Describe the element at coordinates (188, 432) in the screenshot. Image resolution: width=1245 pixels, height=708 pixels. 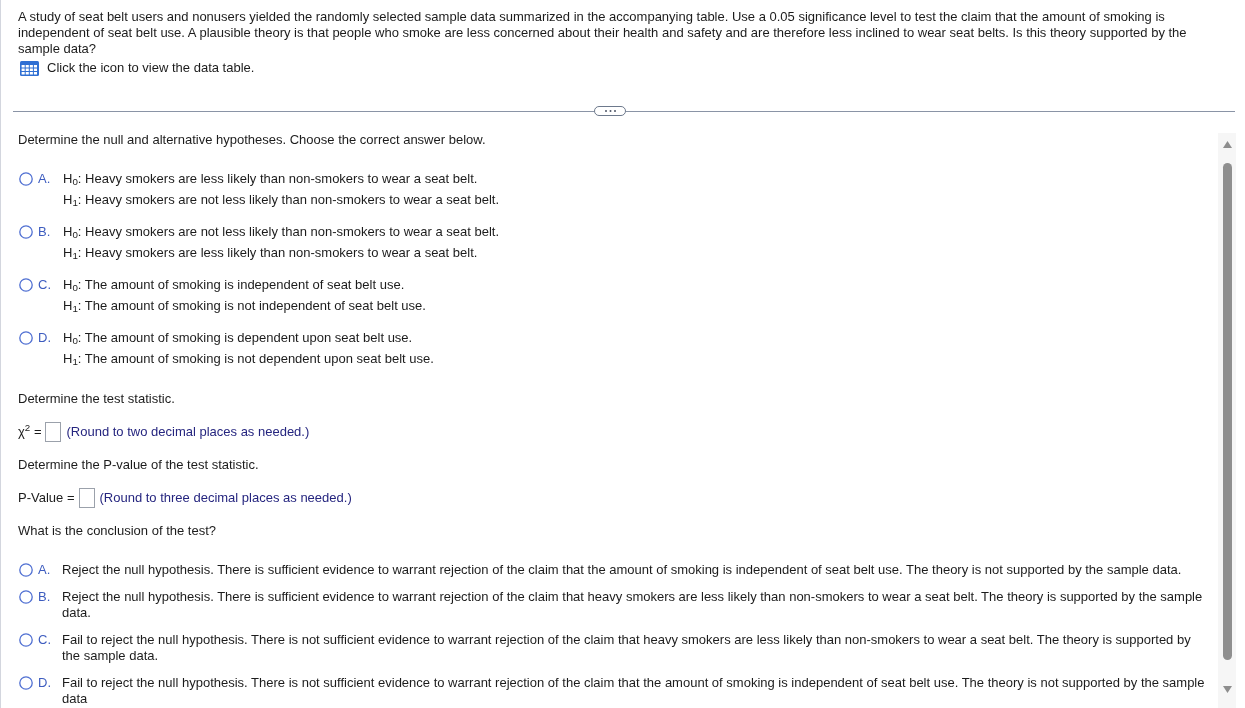
I see `rounding-hint: (Round to two decimal places as needed.)` at that location.